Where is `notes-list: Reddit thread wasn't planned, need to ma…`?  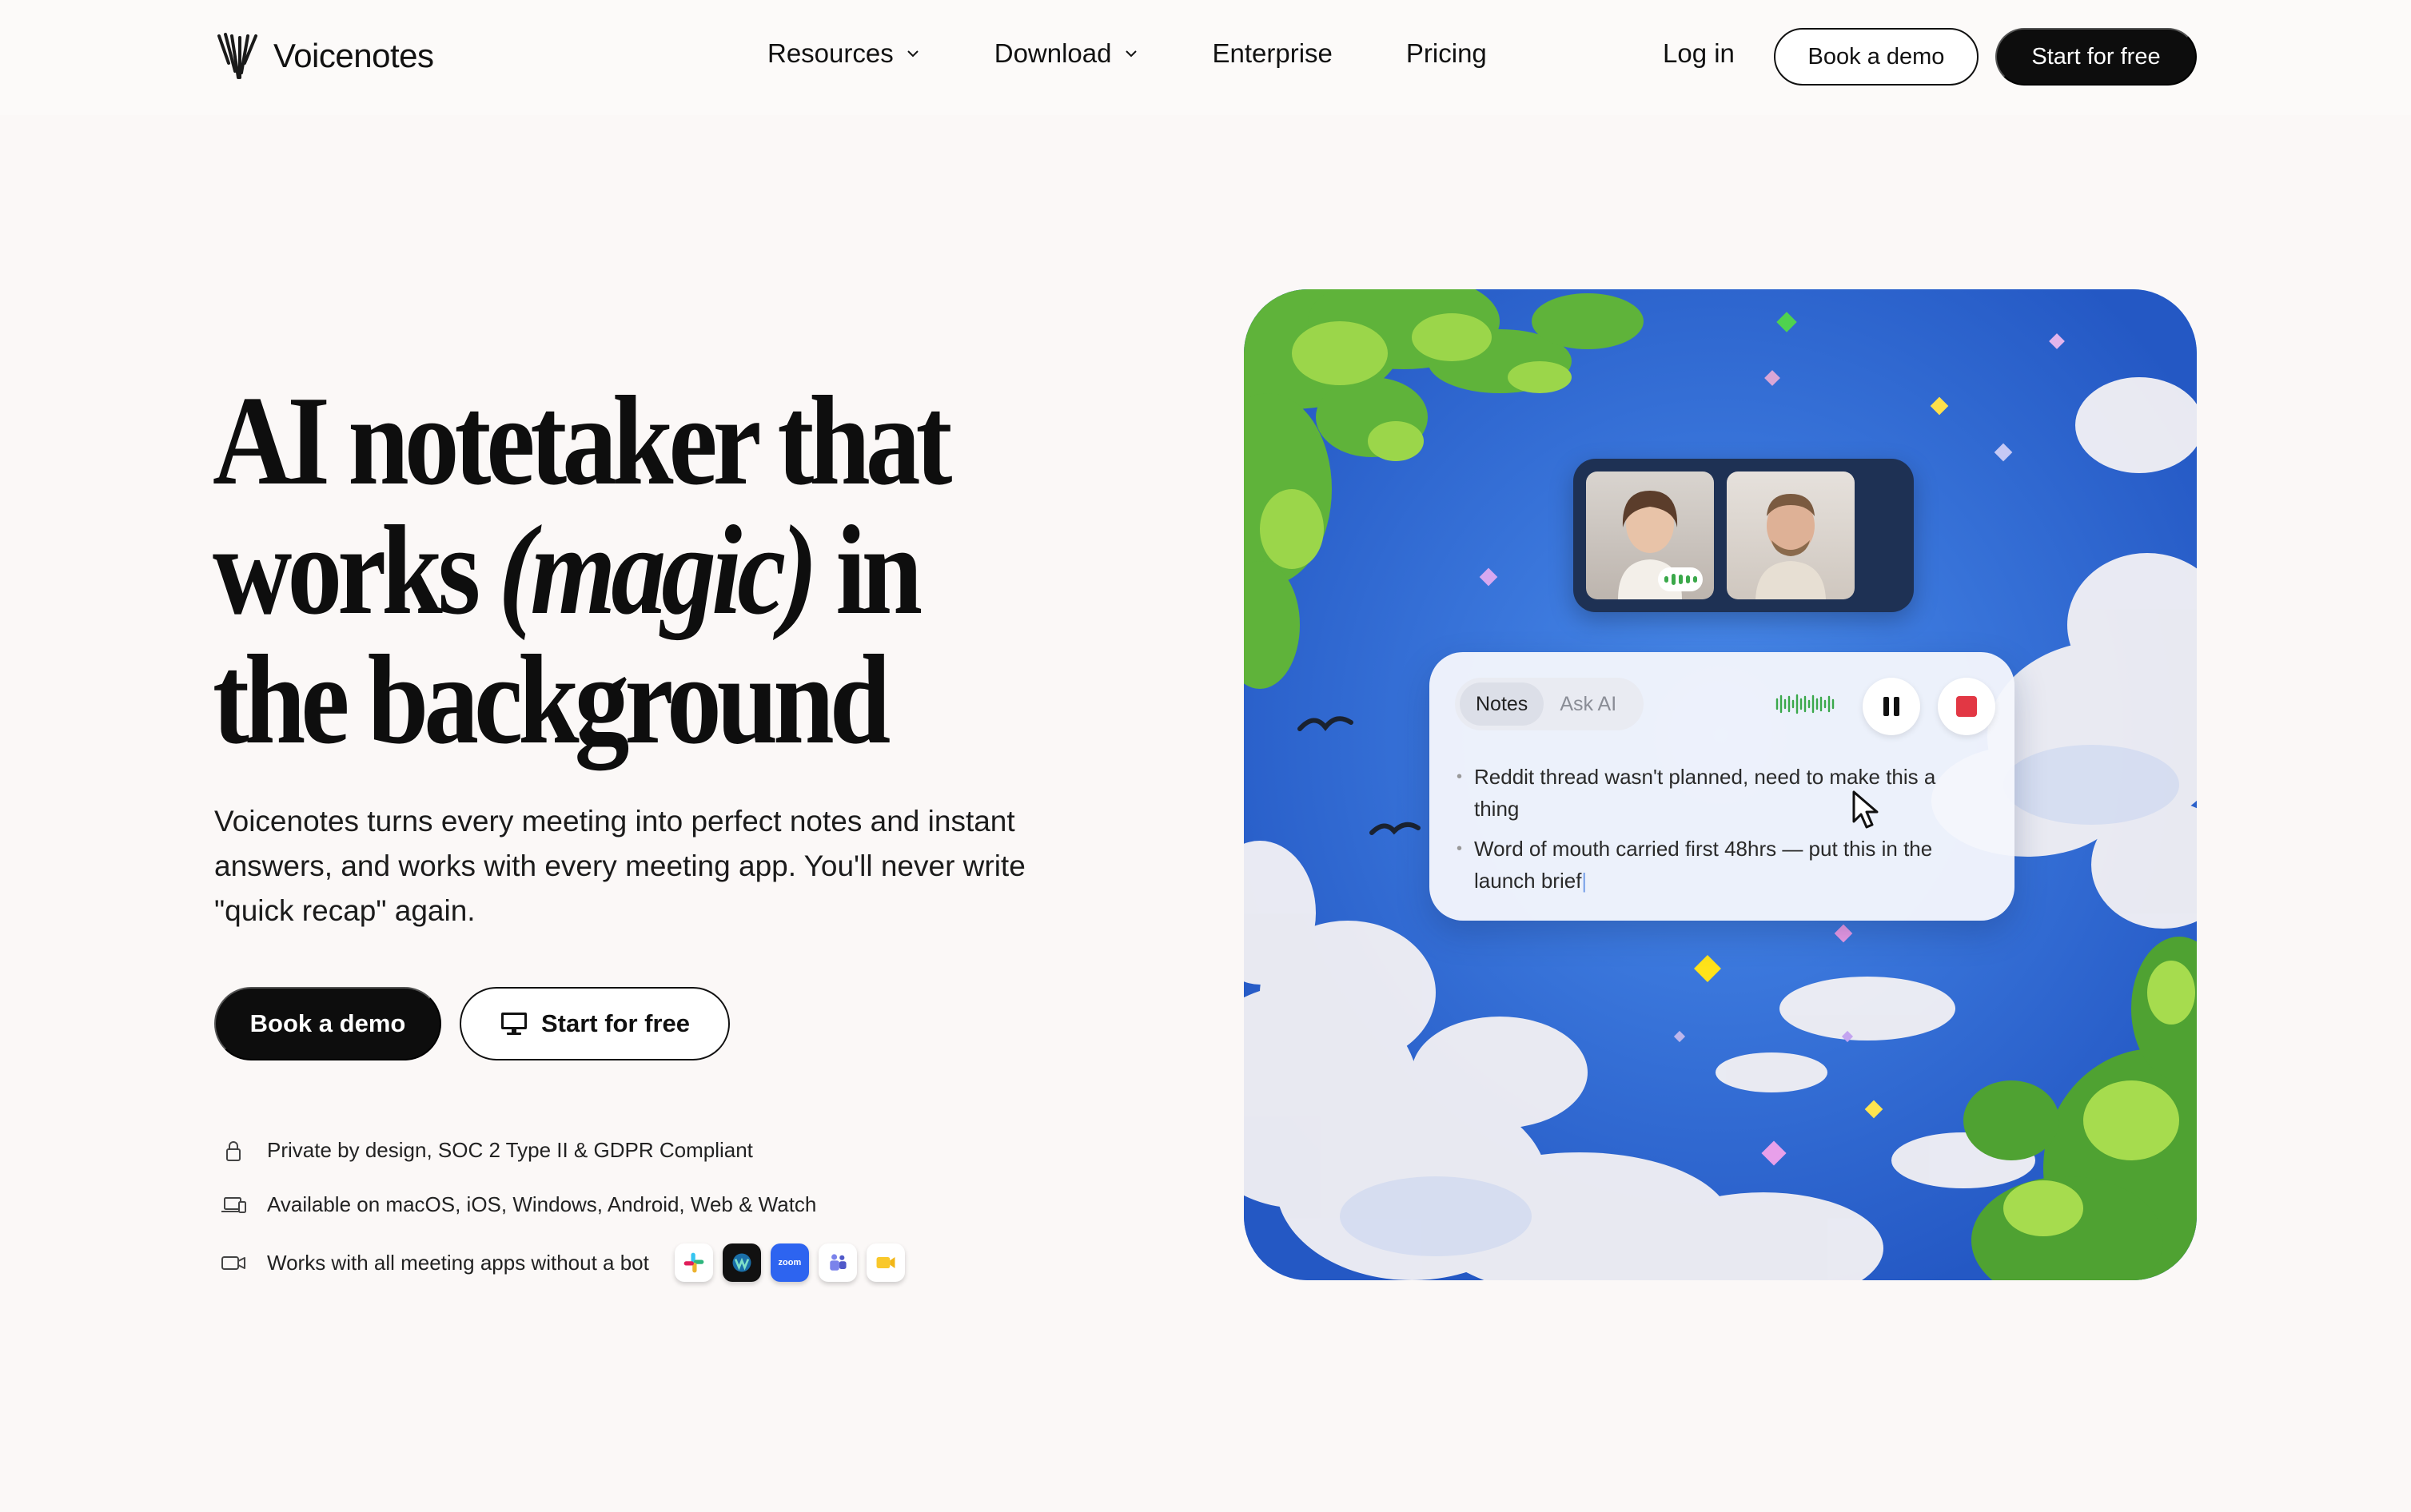 notes-list: Reddit thread wasn't planned, need to ma… is located at coordinates (1719, 833).